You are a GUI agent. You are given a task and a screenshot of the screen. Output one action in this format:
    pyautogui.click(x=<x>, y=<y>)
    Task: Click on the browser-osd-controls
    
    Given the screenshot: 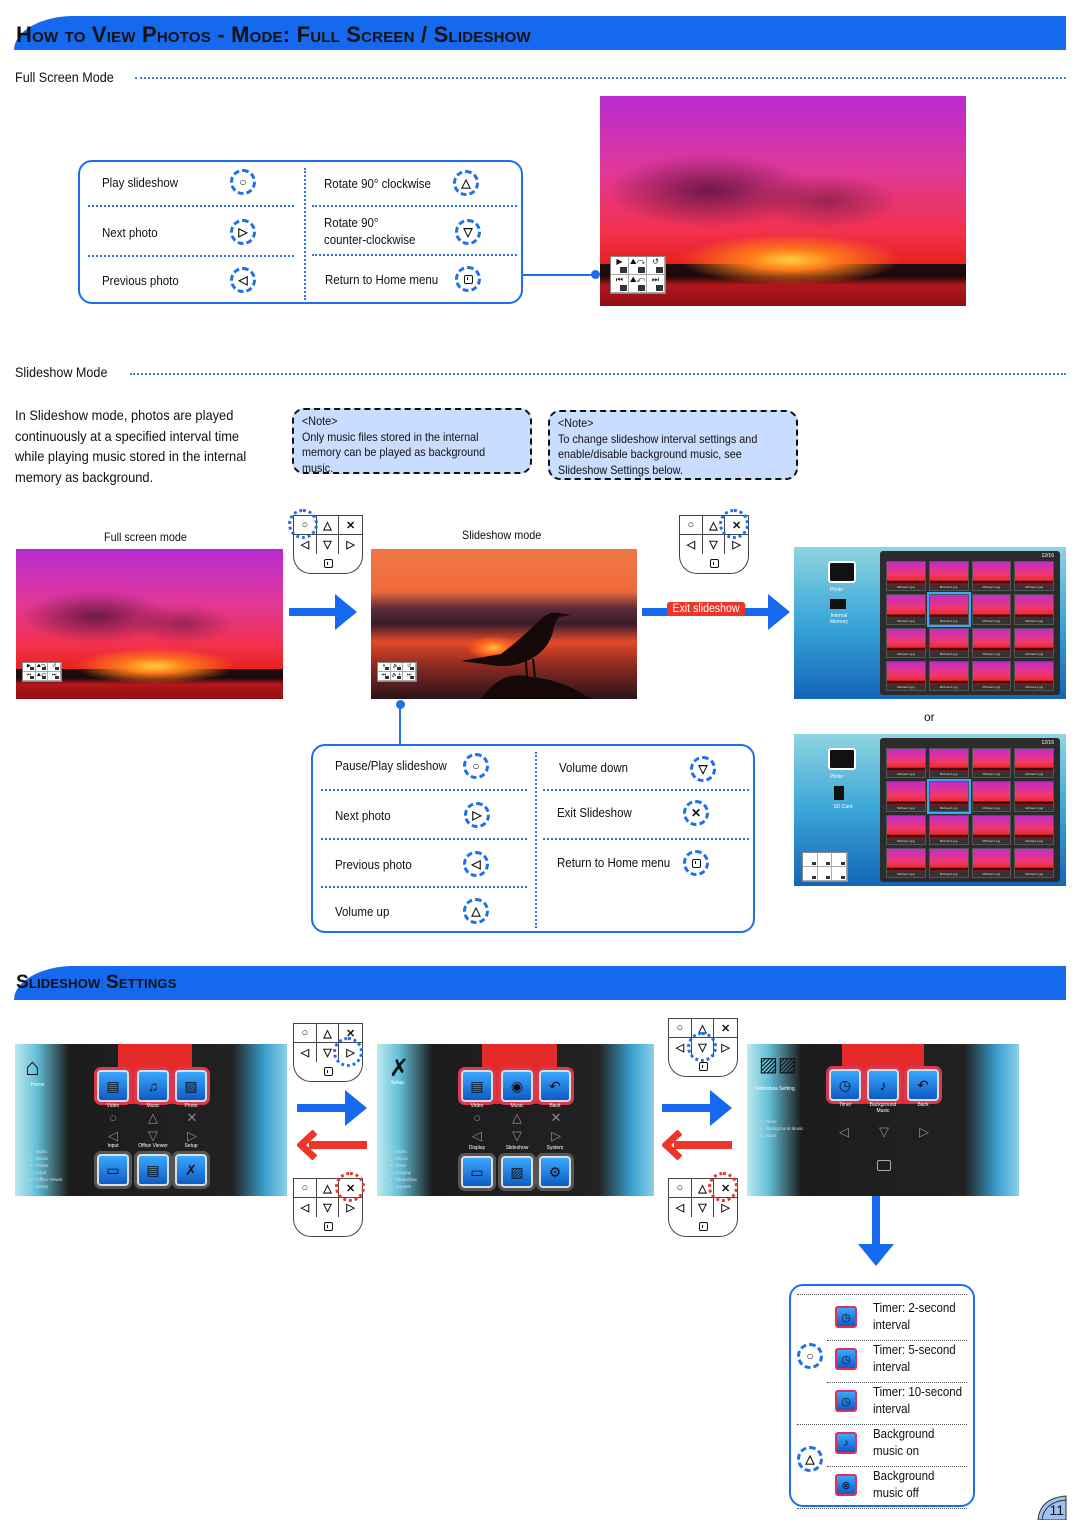 What is the action you would take?
    pyautogui.click(x=825, y=867)
    